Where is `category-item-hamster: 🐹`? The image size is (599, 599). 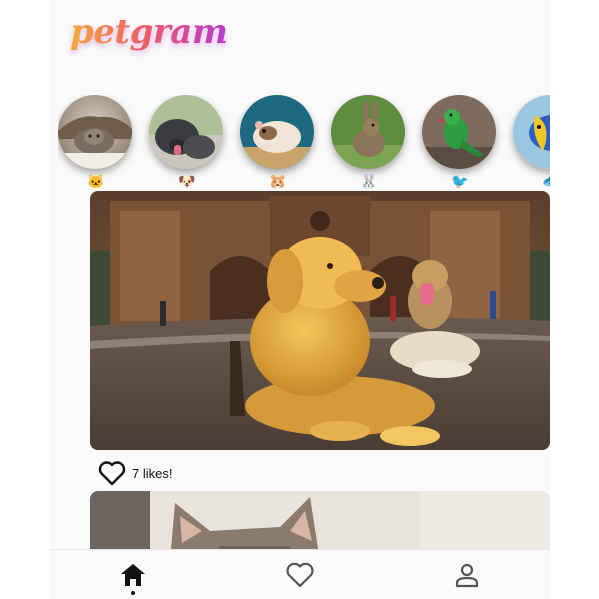
category-item-hamster: 🐹 is located at coordinates (278, 145).